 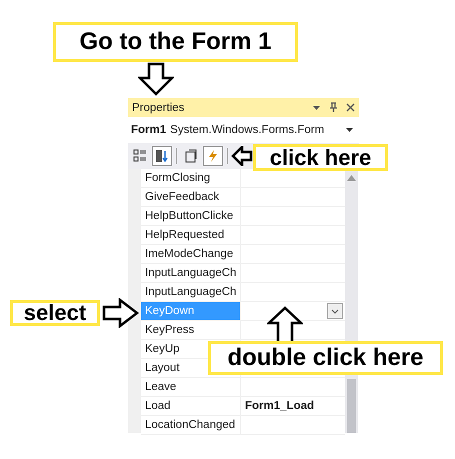 What do you see at coordinates (168, 330) in the screenshot?
I see `event-name: KeyPress` at bounding box center [168, 330].